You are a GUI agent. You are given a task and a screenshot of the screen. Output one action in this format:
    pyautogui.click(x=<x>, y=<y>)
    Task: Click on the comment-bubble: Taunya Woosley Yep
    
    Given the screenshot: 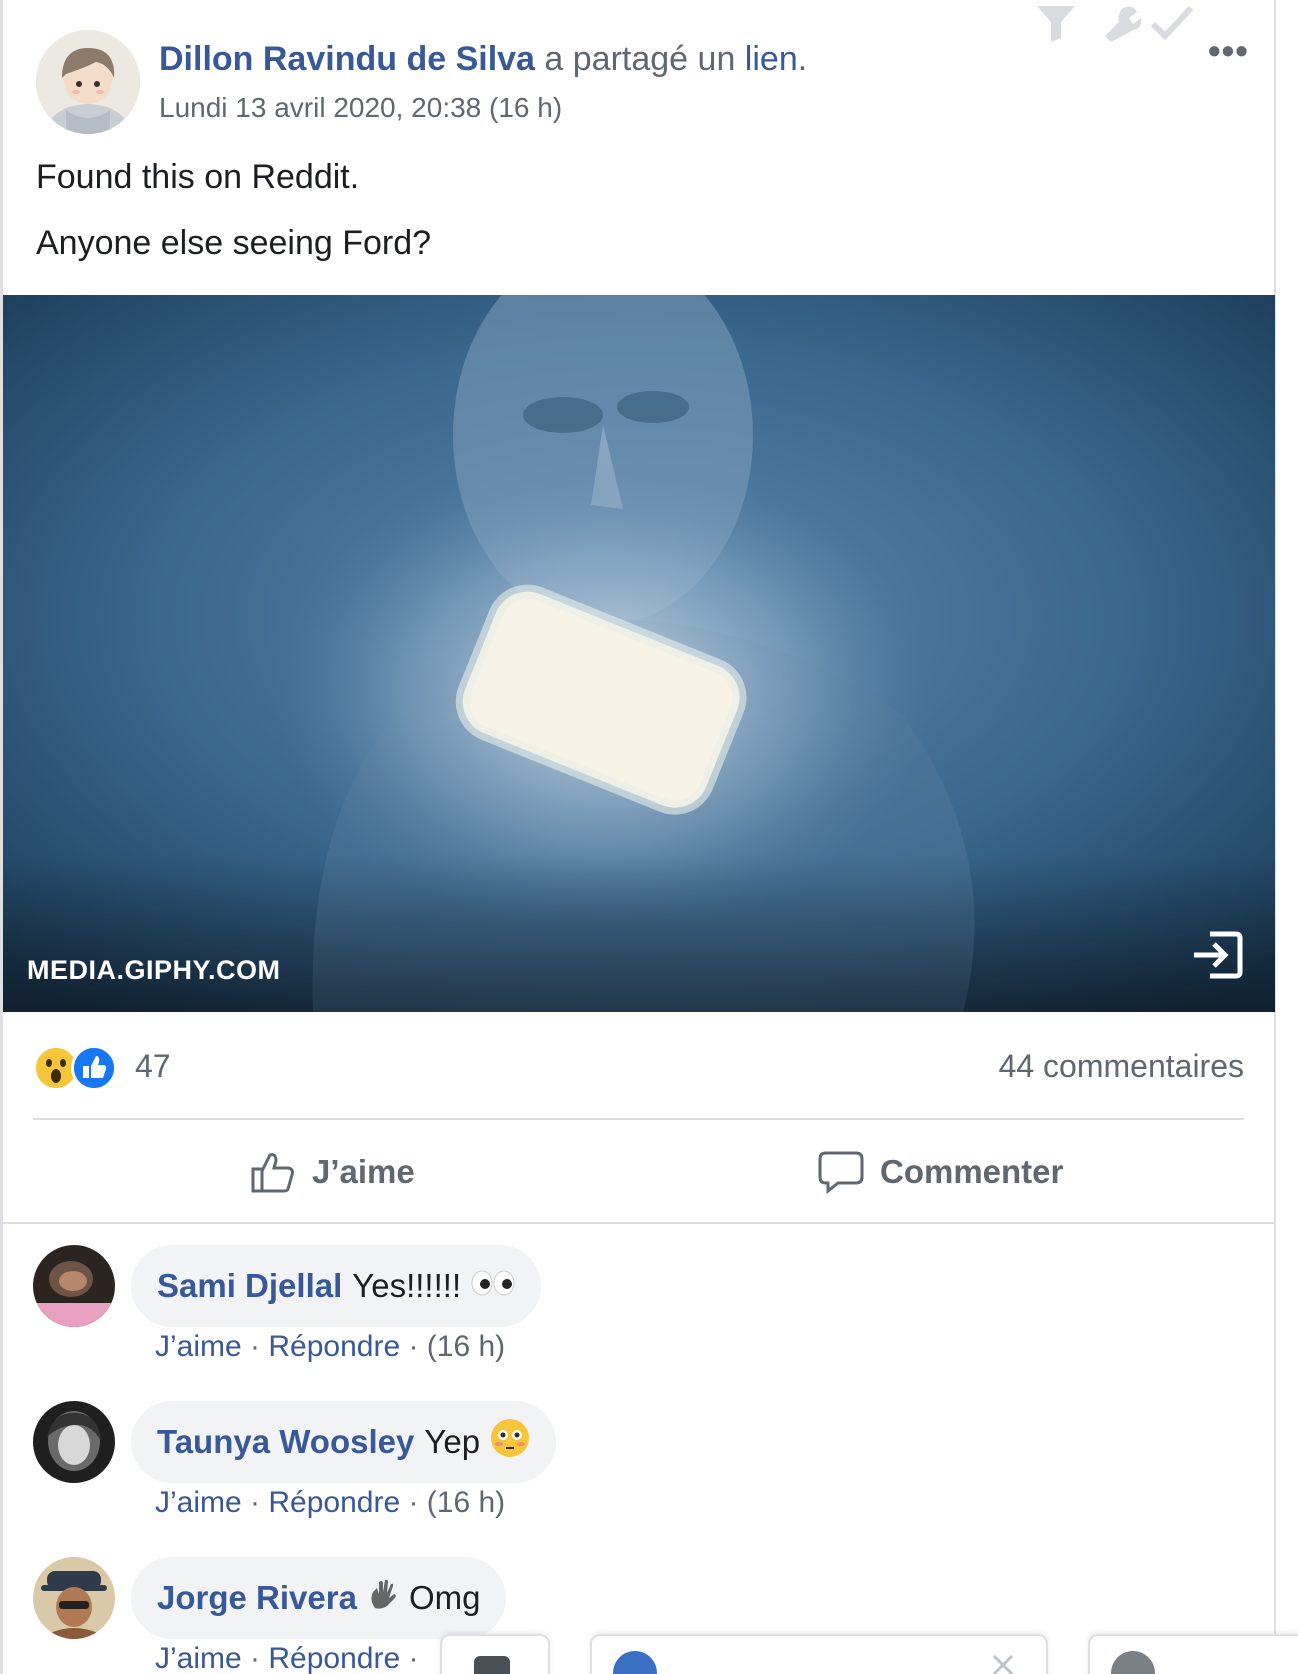 What is the action you would take?
    pyautogui.click(x=344, y=1442)
    